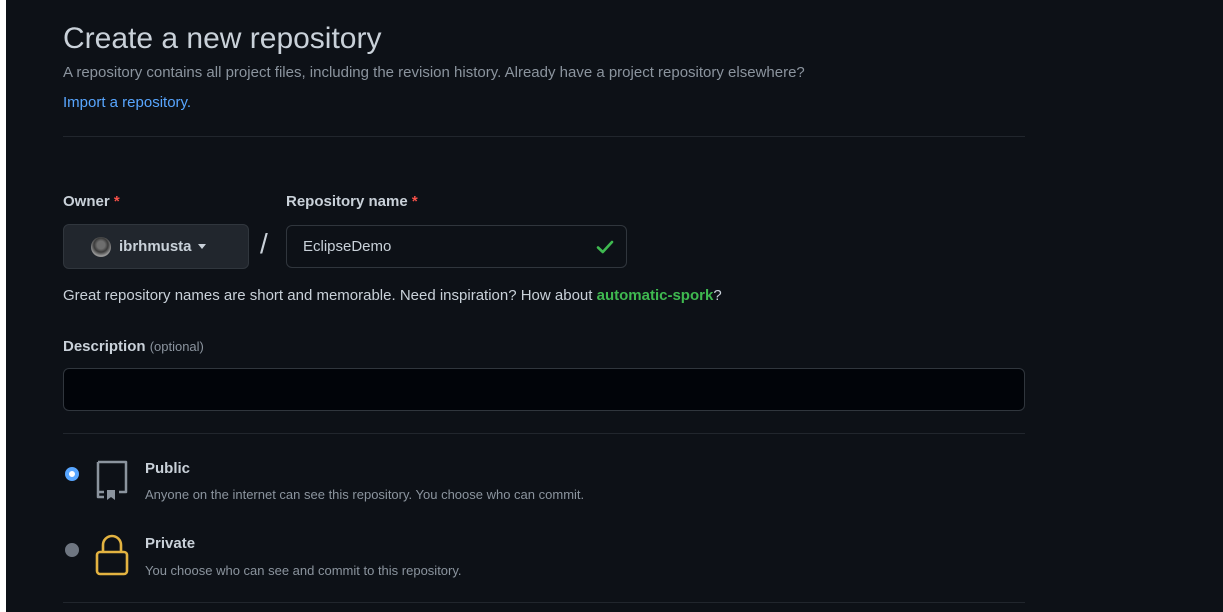  Describe the element at coordinates (176, 346) in the screenshot. I see `description-optional: (optional)` at that location.